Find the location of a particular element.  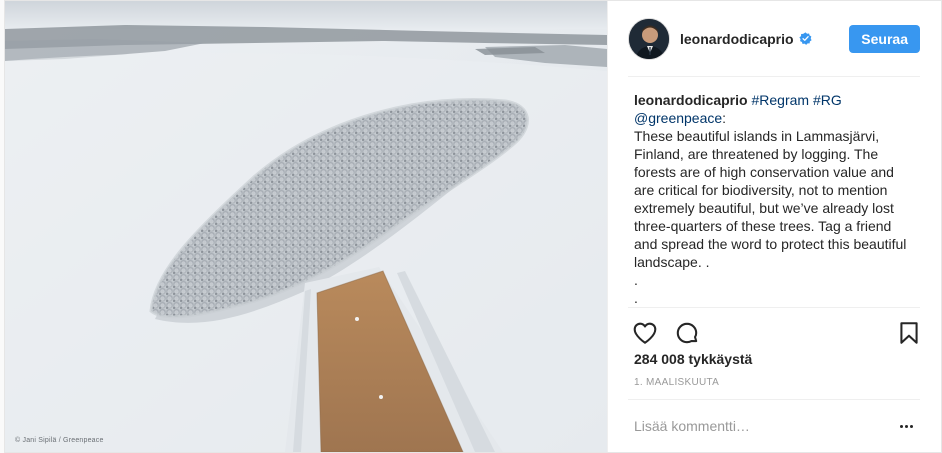

heart-icon is located at coordinates (645, 333).